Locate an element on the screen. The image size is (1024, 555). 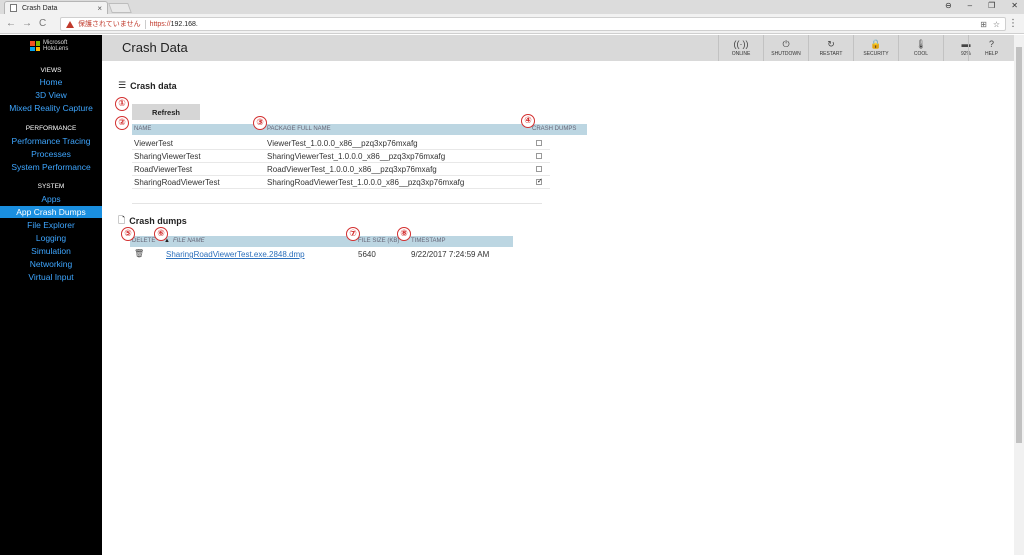
sidebar-item-performance-tracing: Performance Tracing is located at coordinates (51, 141).